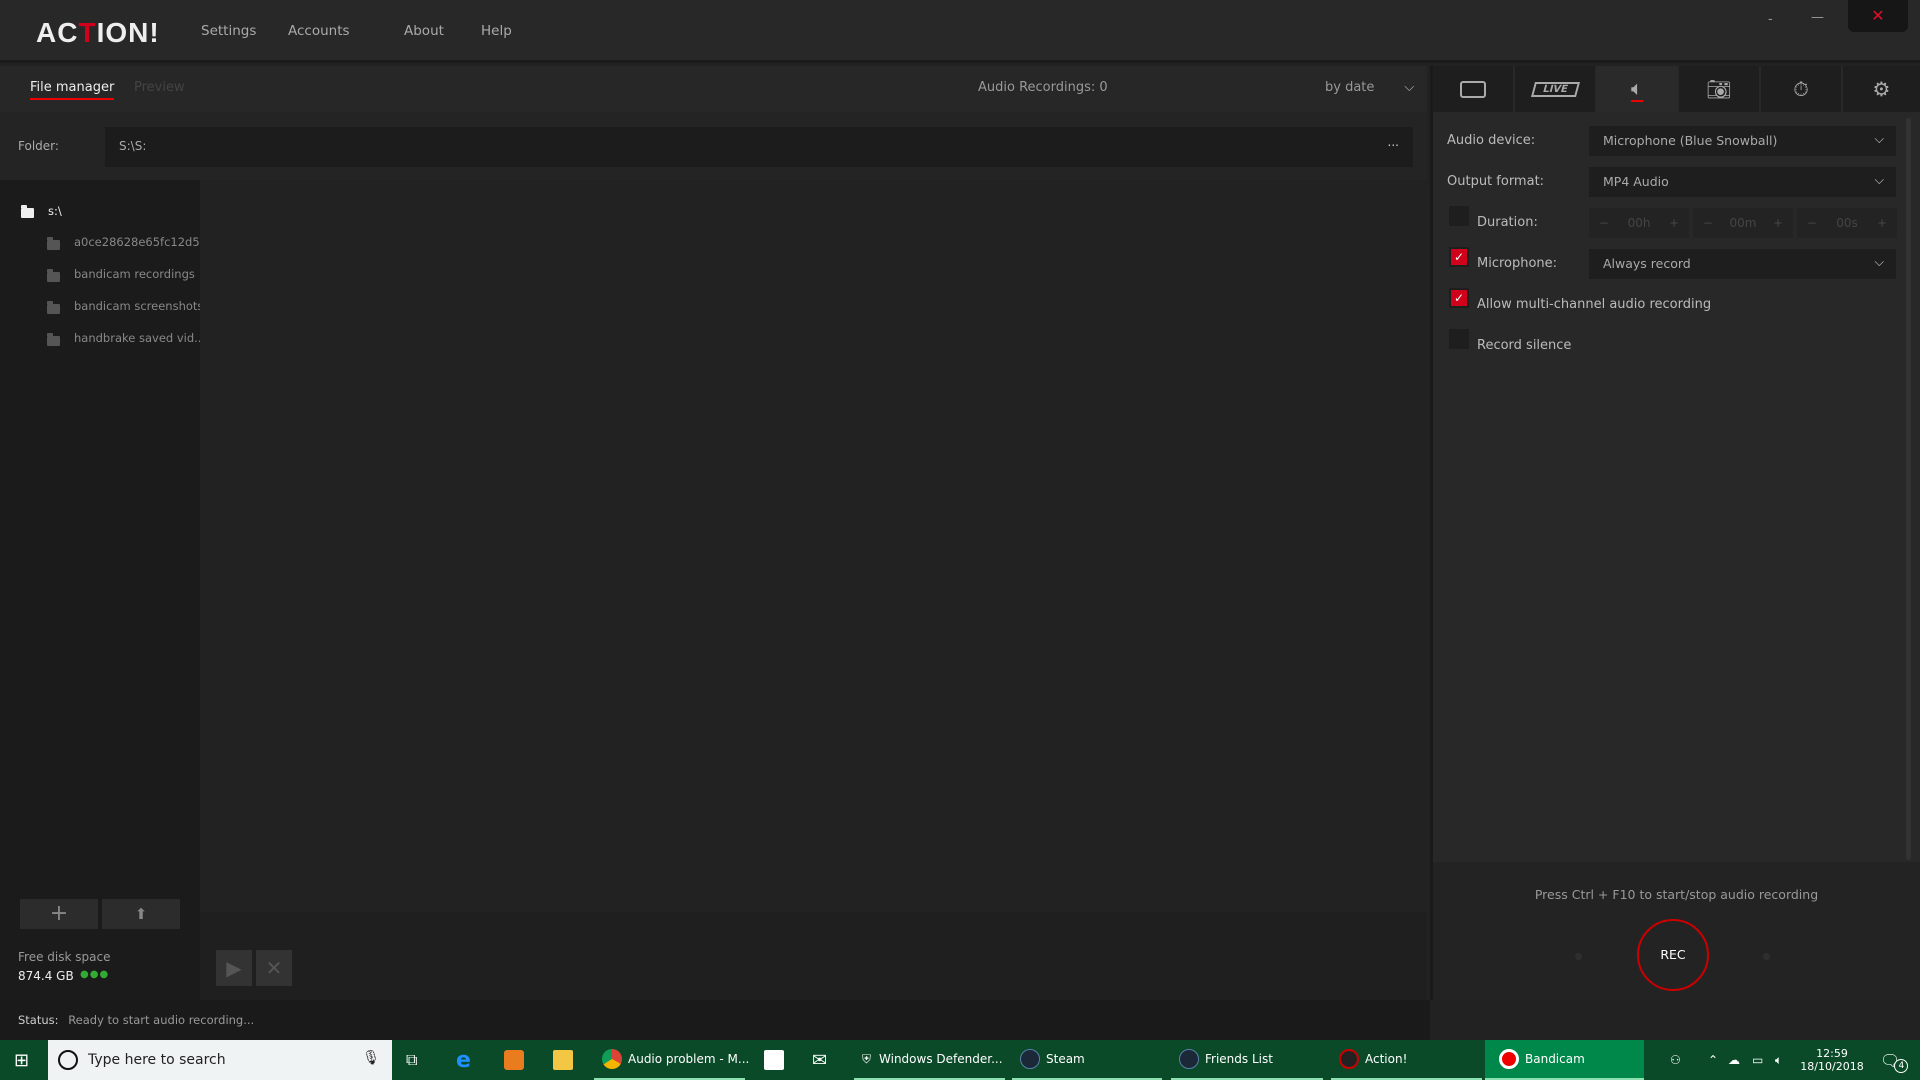 This screenshot has width=1920, height=1080. I want to click on edge-icon: e, so click(463, 1060).